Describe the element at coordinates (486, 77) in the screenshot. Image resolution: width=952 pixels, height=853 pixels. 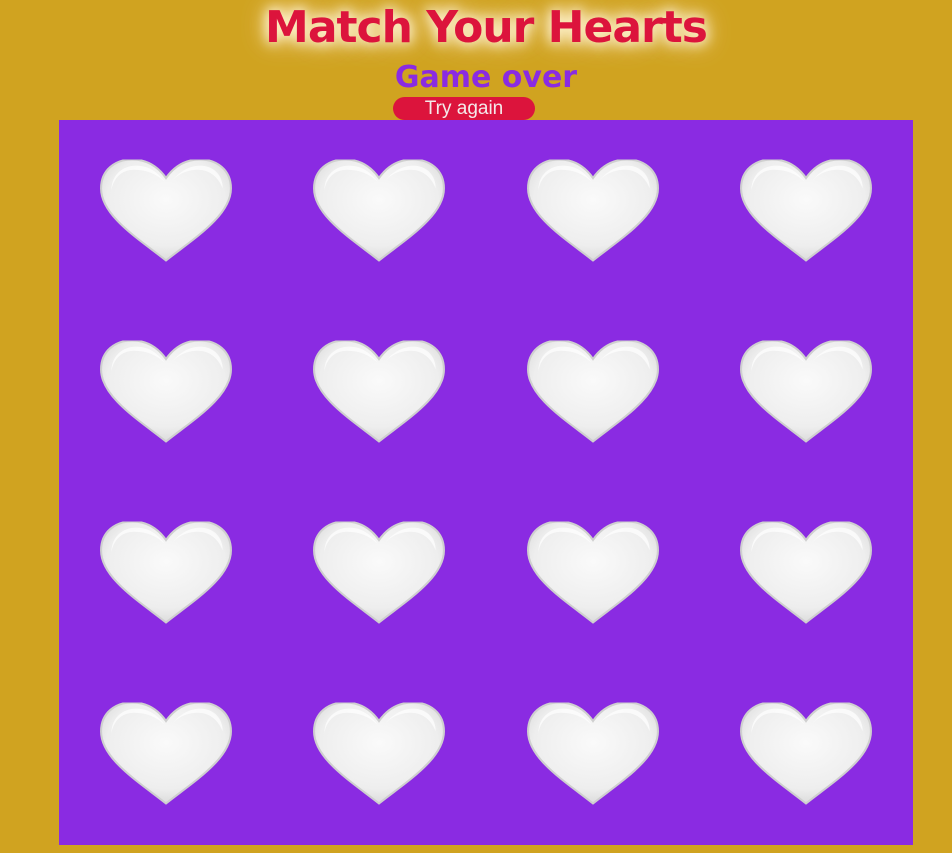
I see `game-status: Game over` at that location.